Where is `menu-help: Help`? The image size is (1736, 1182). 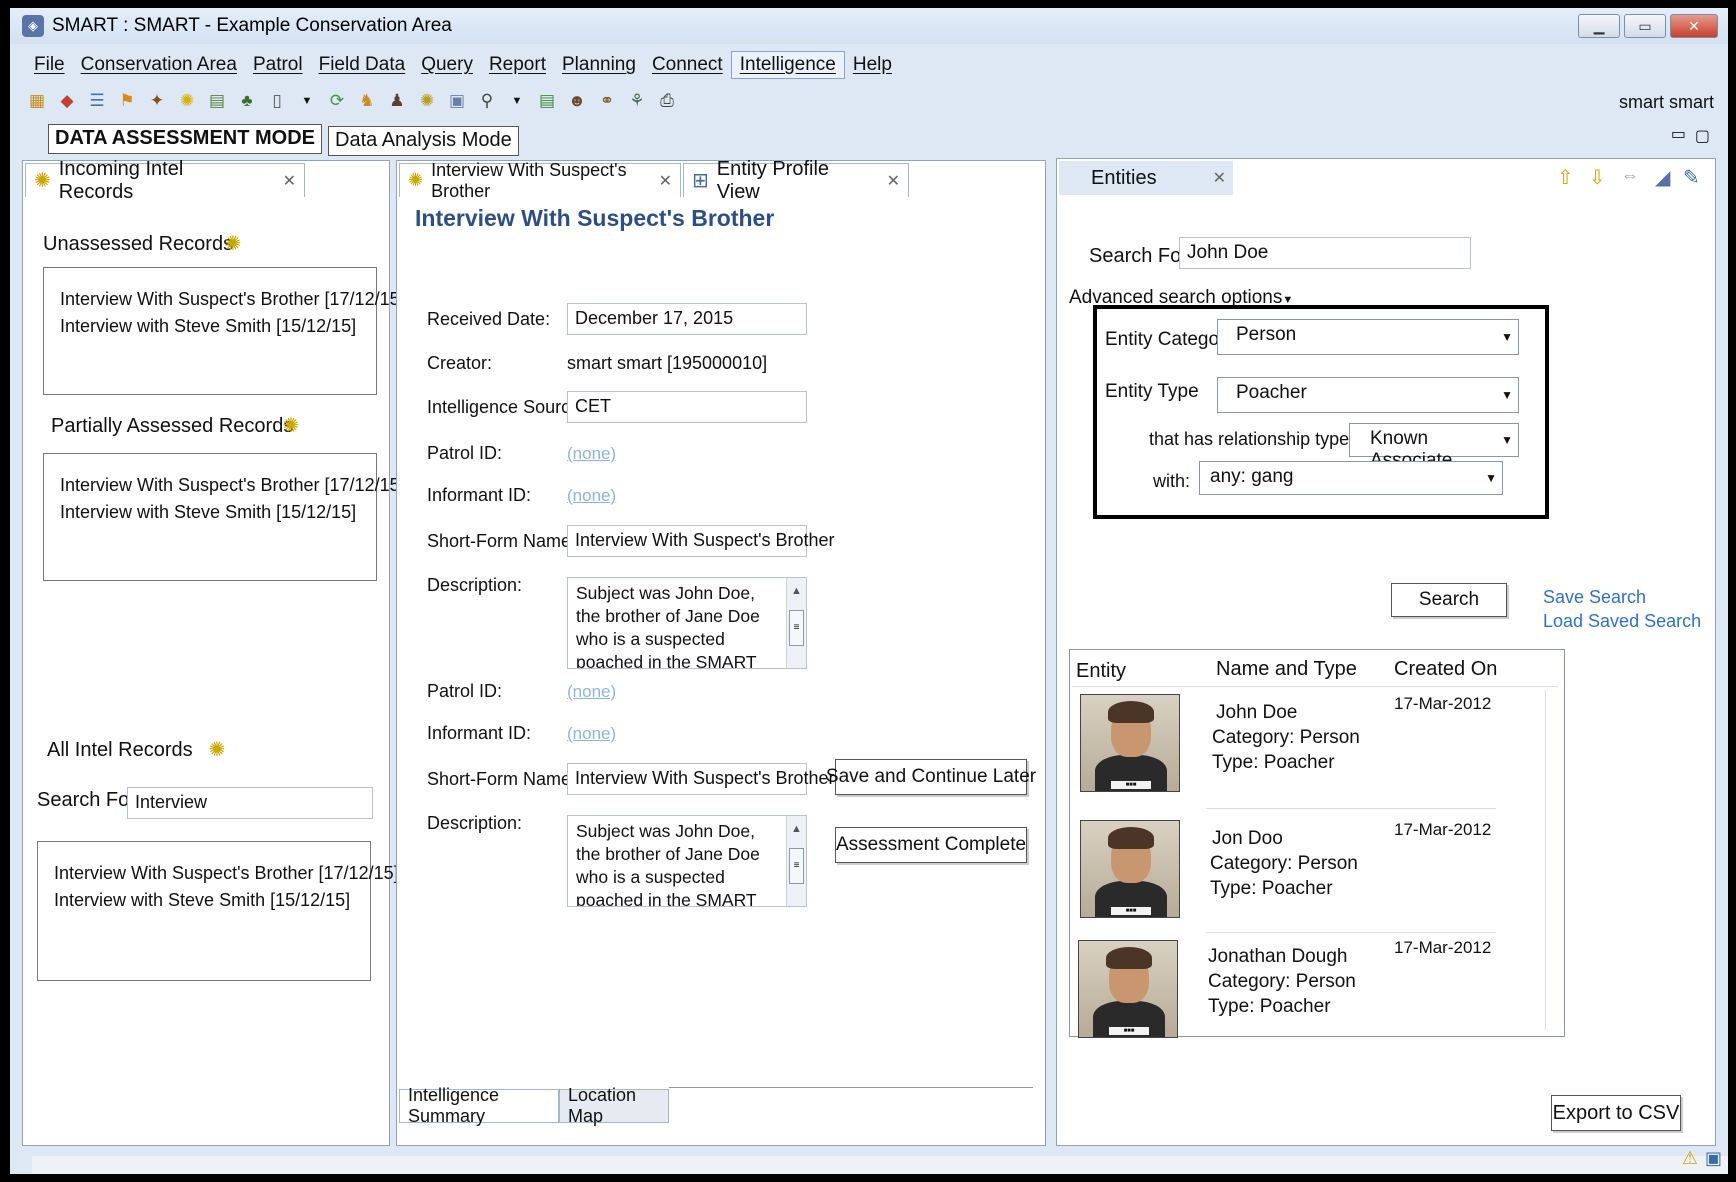
menu-help: Help is located at coordinates (872, 65).